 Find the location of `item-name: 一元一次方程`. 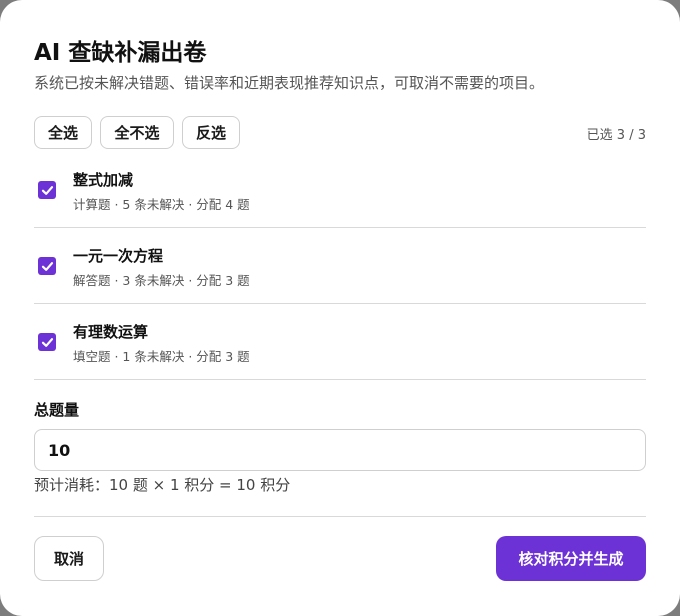

item-name: 一元一次方程 is located at coordinates (118, 256).